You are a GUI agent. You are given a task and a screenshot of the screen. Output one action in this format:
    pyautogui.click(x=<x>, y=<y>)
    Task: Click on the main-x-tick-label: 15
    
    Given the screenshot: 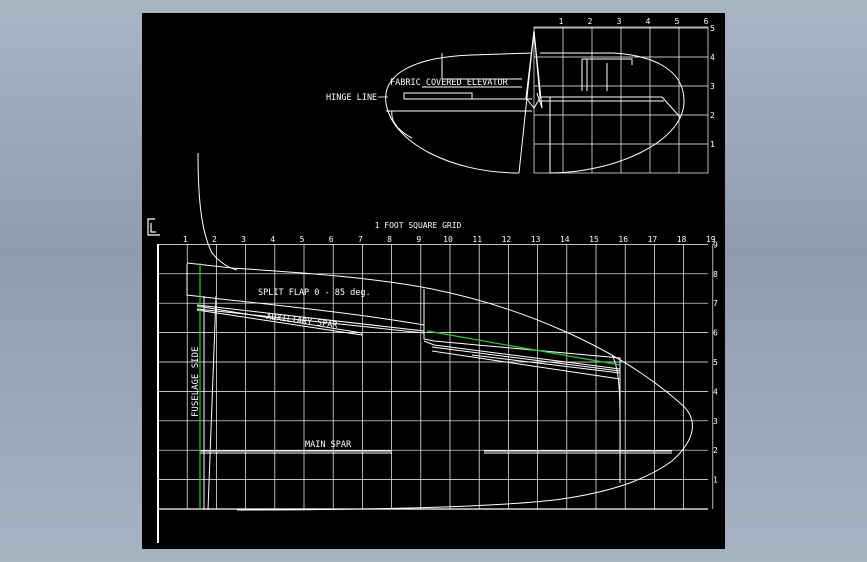 What is the action you would take?
    pyautogui.click(x=594, y=239)
    